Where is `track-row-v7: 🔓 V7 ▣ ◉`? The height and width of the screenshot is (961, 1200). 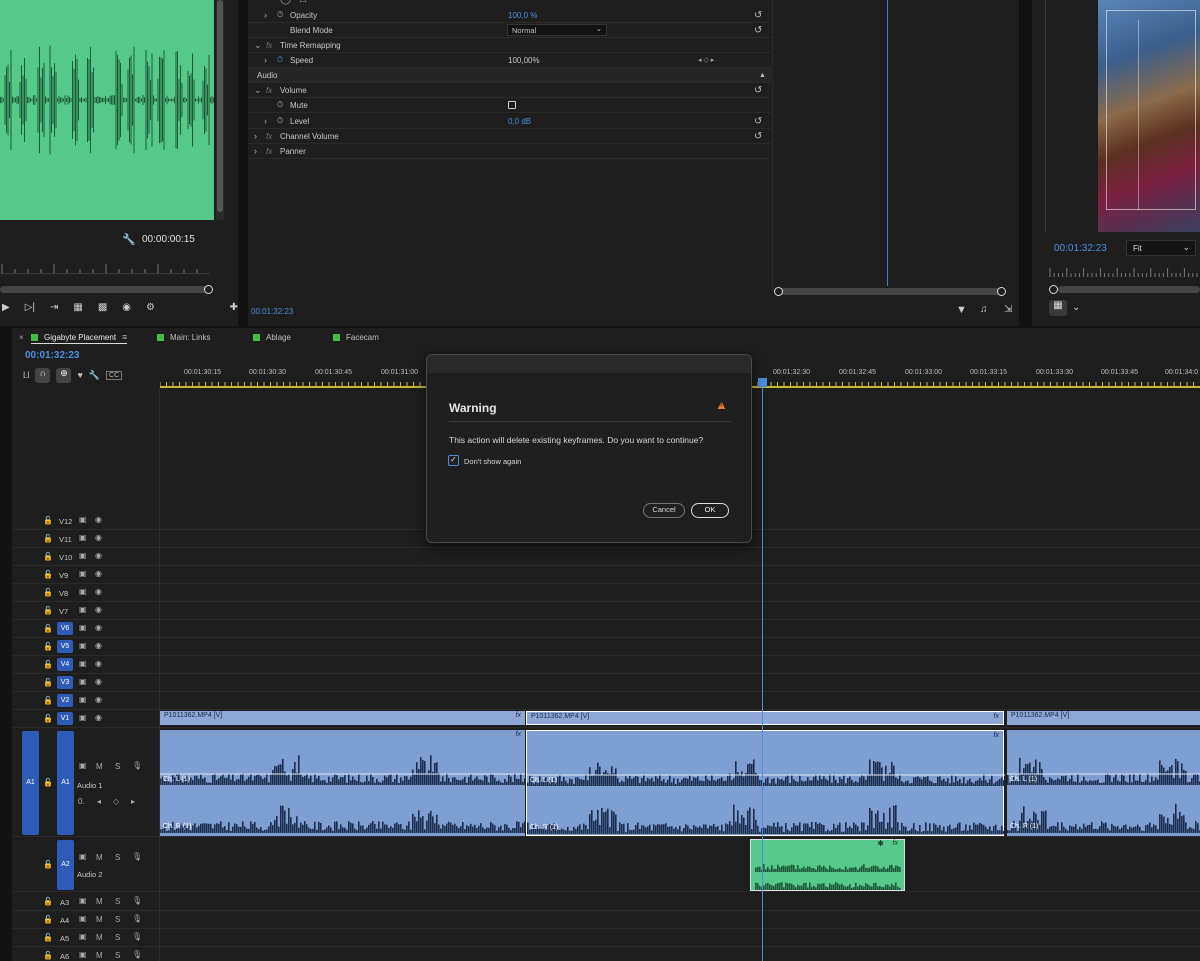
track-row-v7: 🔓 V7 ▣ ◉ is located at coordinates (606, 611).